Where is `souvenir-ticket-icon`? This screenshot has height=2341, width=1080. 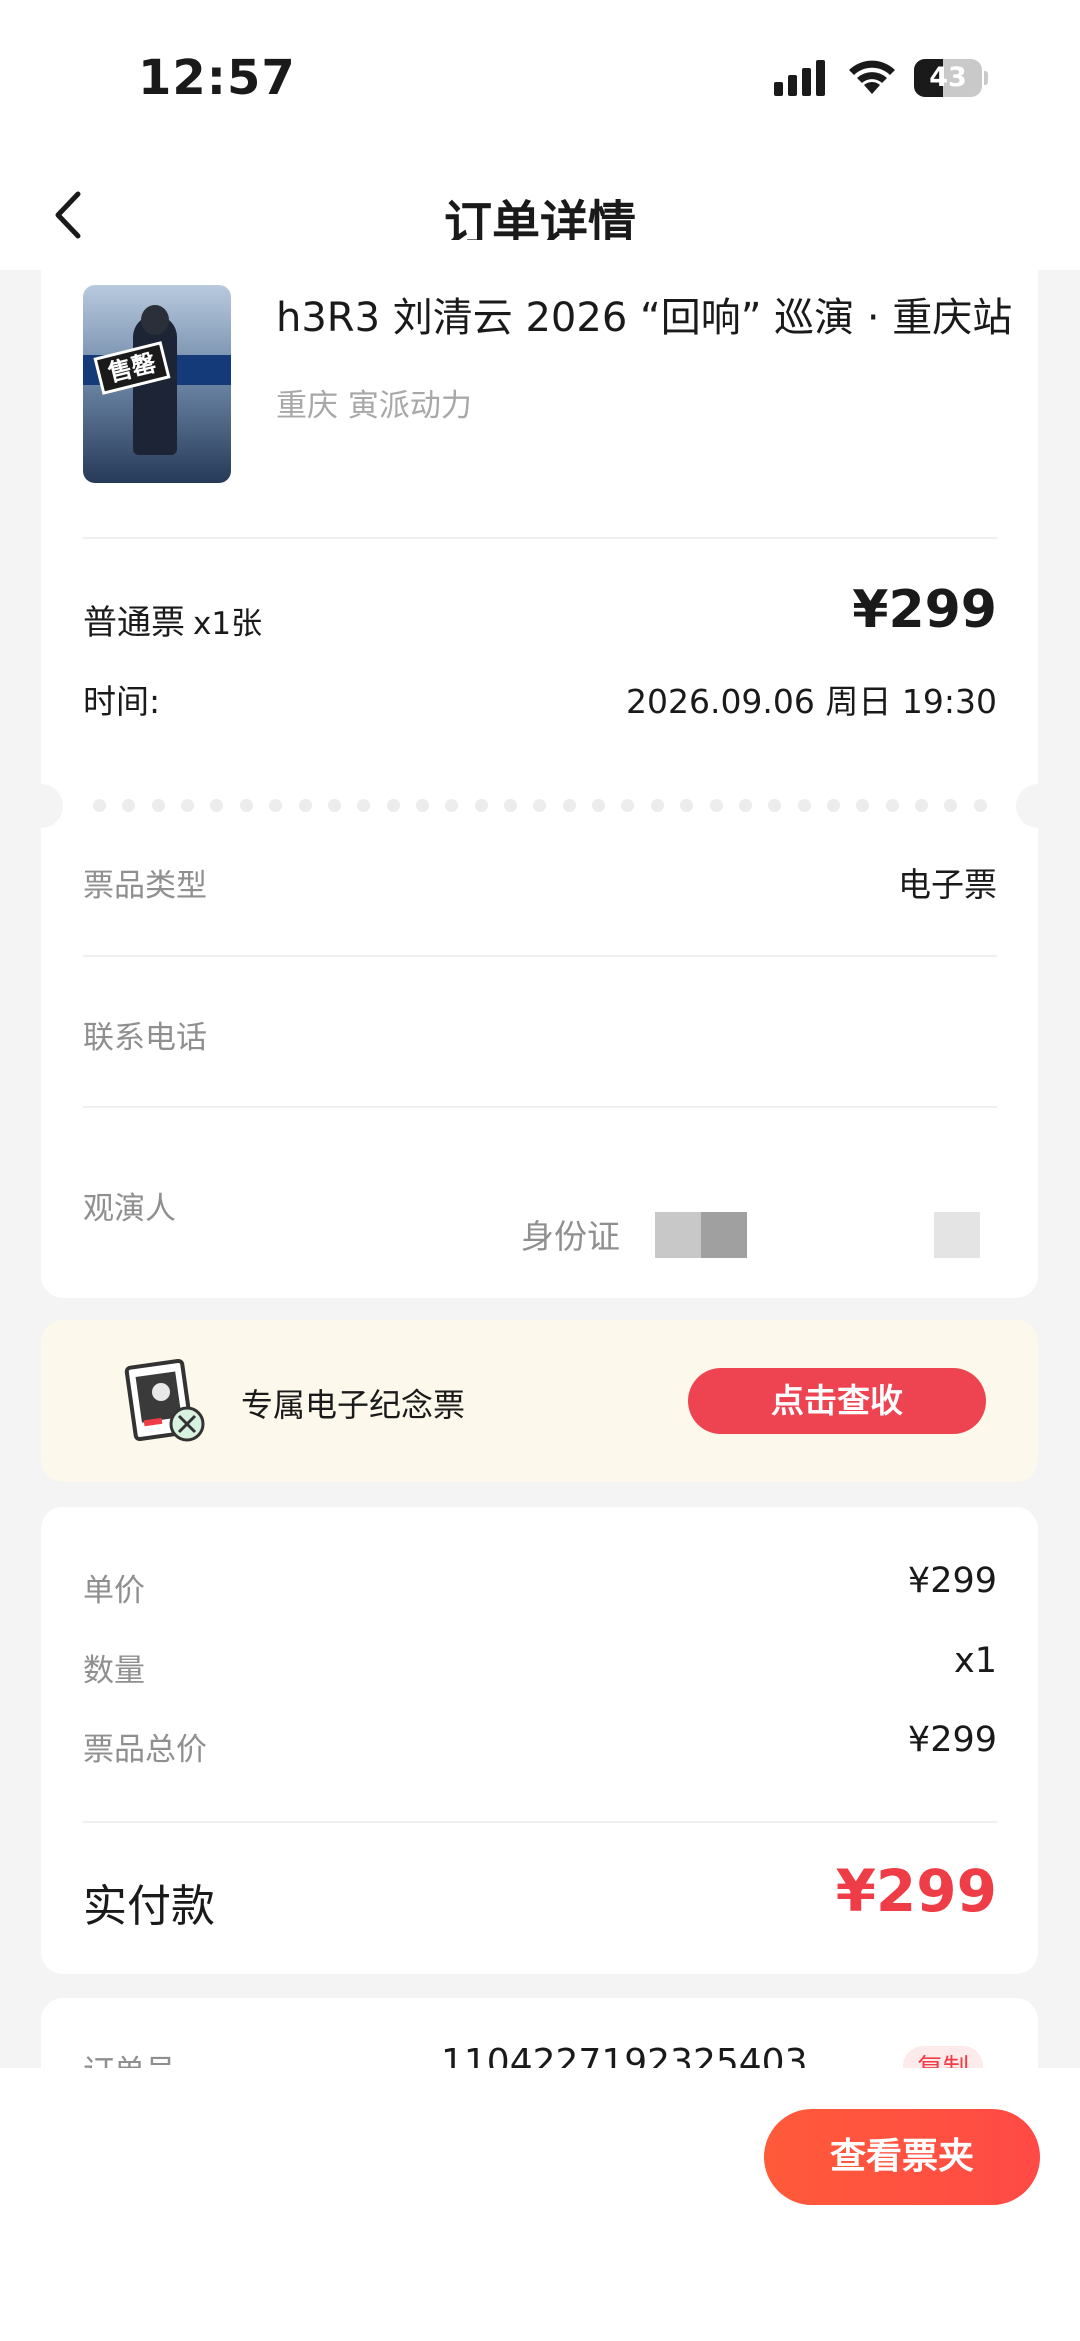
souvenir-ticket-icon is located at coordinates (164, 1400).